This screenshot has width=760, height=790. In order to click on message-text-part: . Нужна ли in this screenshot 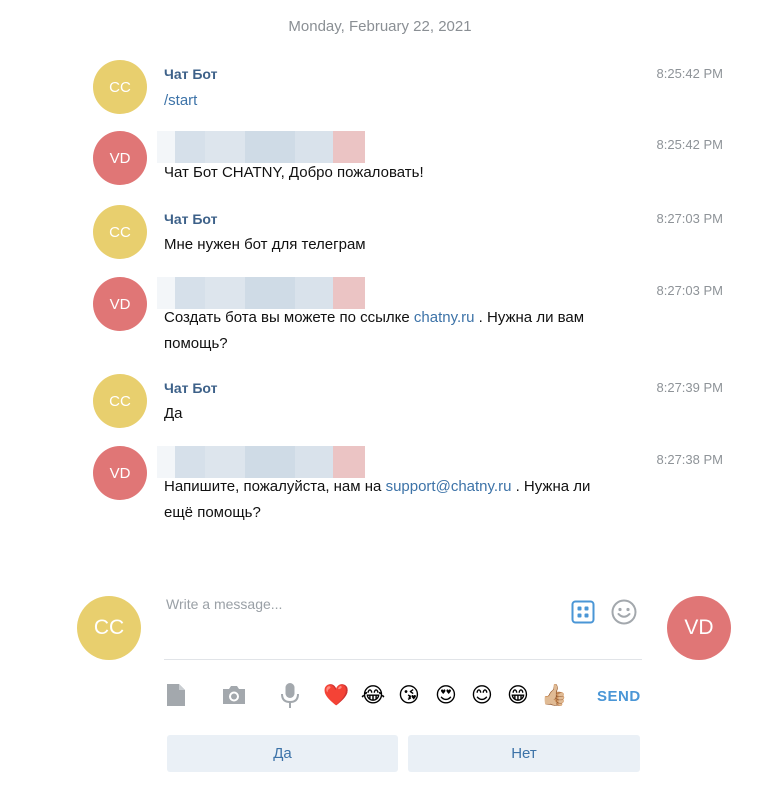, I will do `click(551, 486)`.